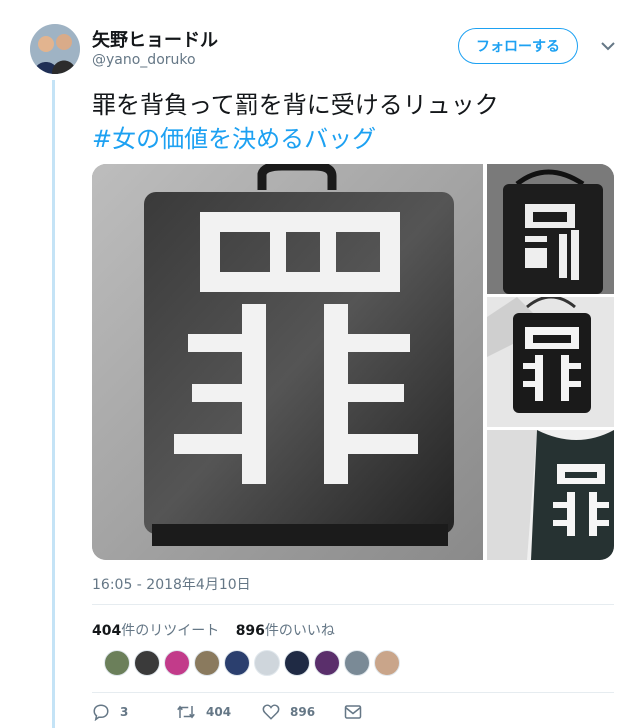  What do you see at coordinates (170, 631) in the screenshot?
I see `retweet-stat-label: 件のリツイート` at bounding box center [170, 631].